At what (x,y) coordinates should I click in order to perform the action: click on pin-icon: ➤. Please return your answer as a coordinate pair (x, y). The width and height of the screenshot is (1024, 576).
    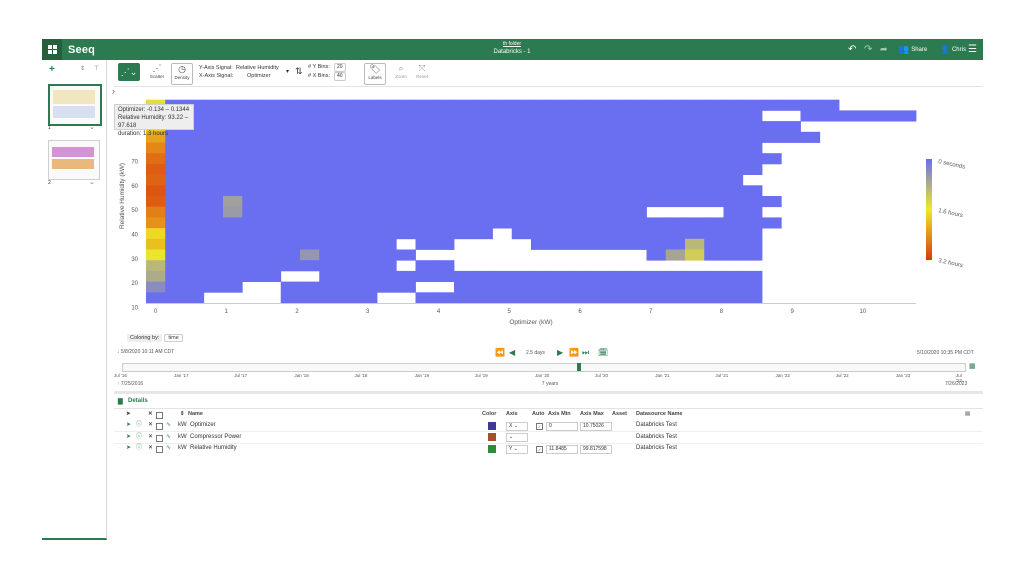
    Looking at the image, I should click on (128, 448).